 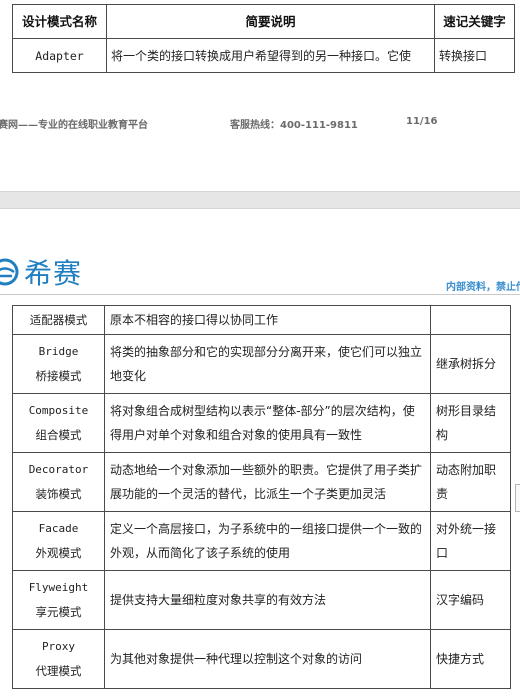 What do you see at coordinates (58, 423) in the screenshot?
I see `pattern-name-cell: Composite 组合模式` at bounding box center [58, 423].